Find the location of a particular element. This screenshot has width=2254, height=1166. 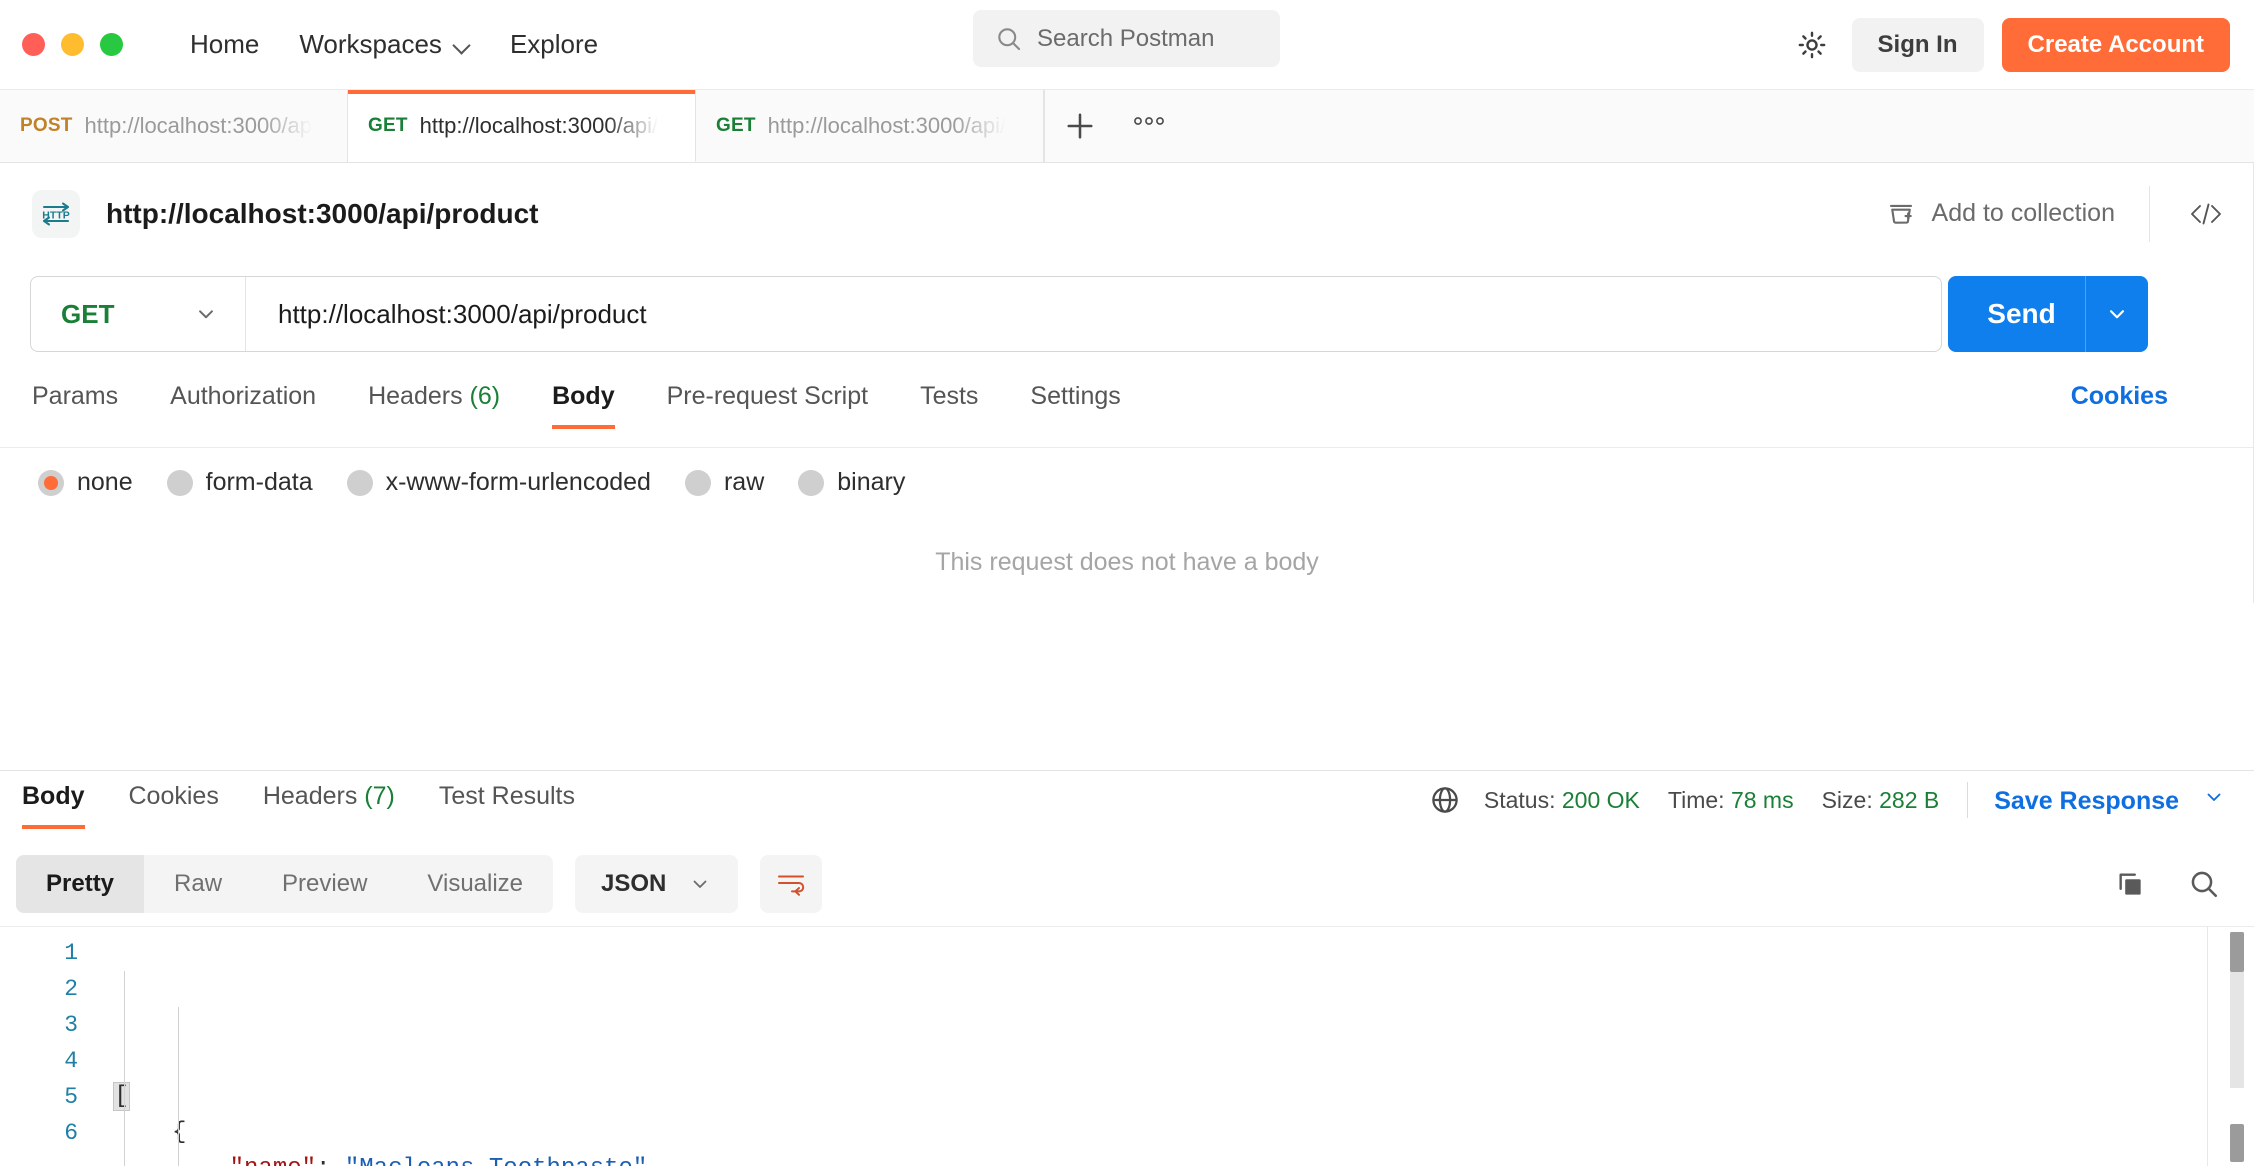

tab-label: Body is located at coordinates (53, 796).